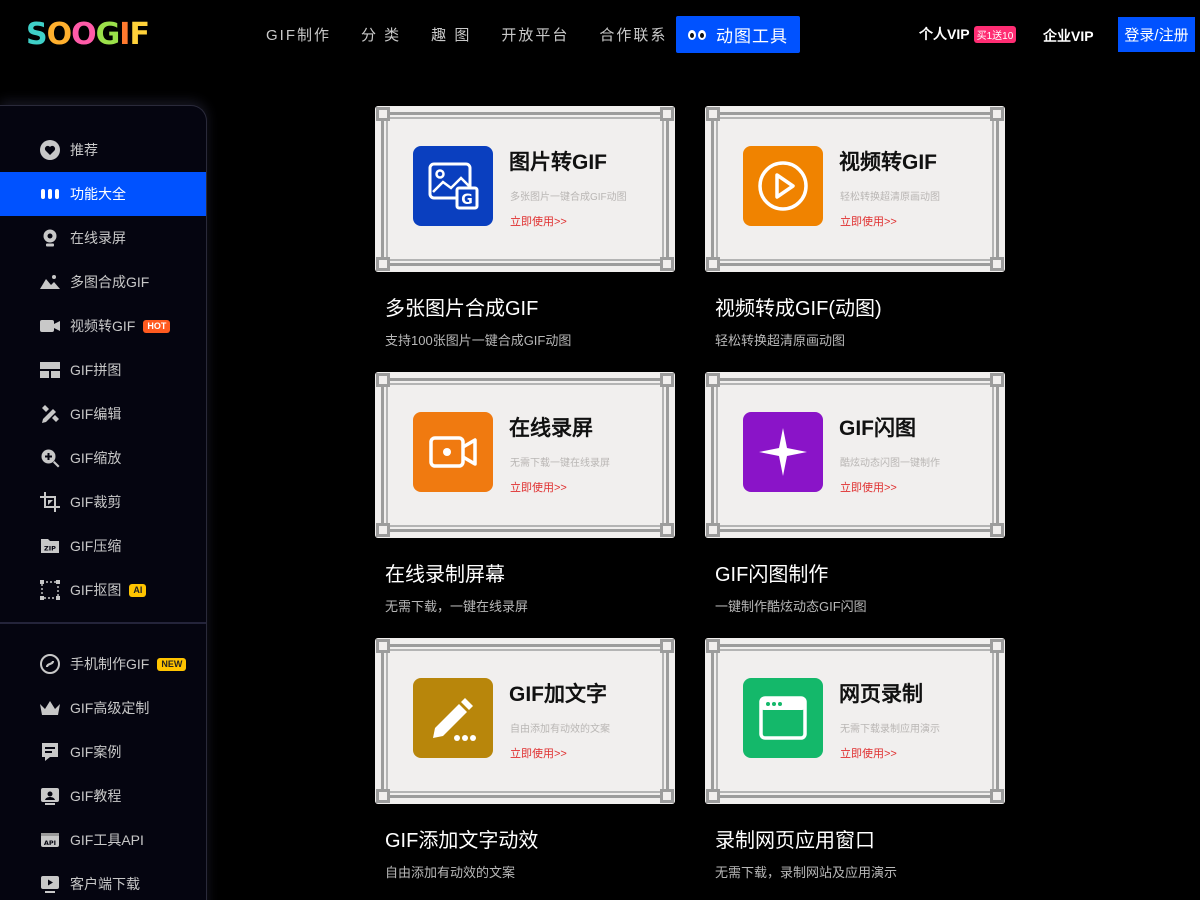 The height and width of the screenshot is (900, 1200). I want to click on banner-title: 在线录屏, so click(551, 428).